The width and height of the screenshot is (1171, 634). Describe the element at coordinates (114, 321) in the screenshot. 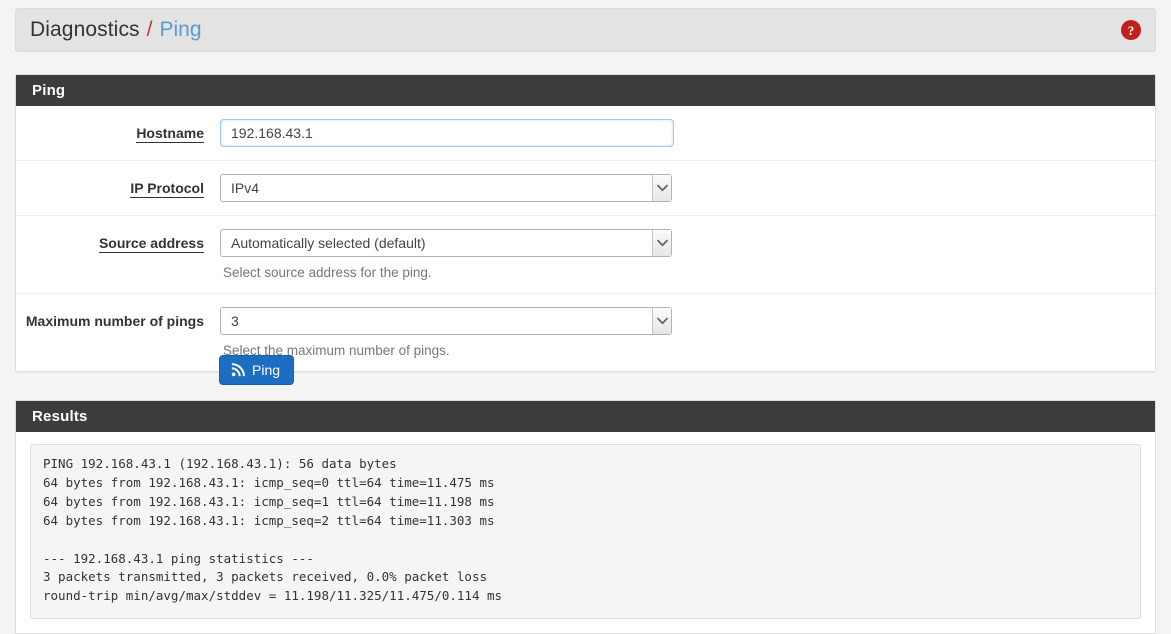

I see `max-pings-label: Maximum number of pings` at that location.